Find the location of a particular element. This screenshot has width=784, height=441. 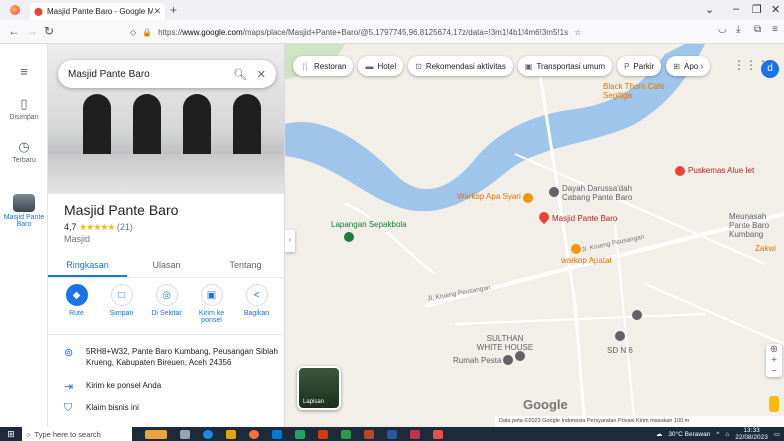

weather-icon: ☁ is located at coordinates (659, 434).